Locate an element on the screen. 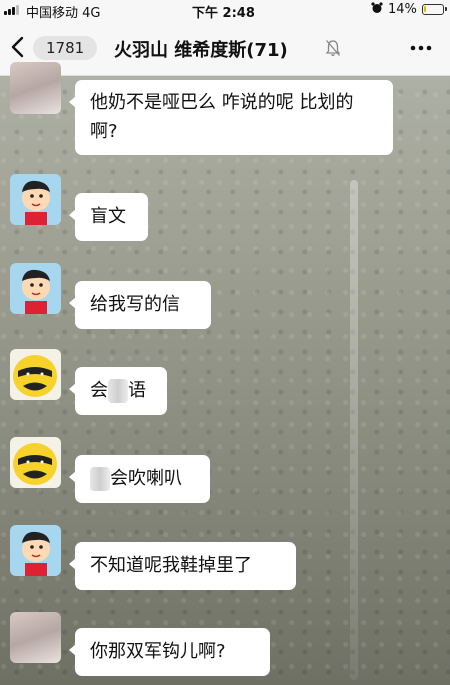 The width and height of the screenshot is (450, 685). more-options-icon is located at coordinates (421, 48).